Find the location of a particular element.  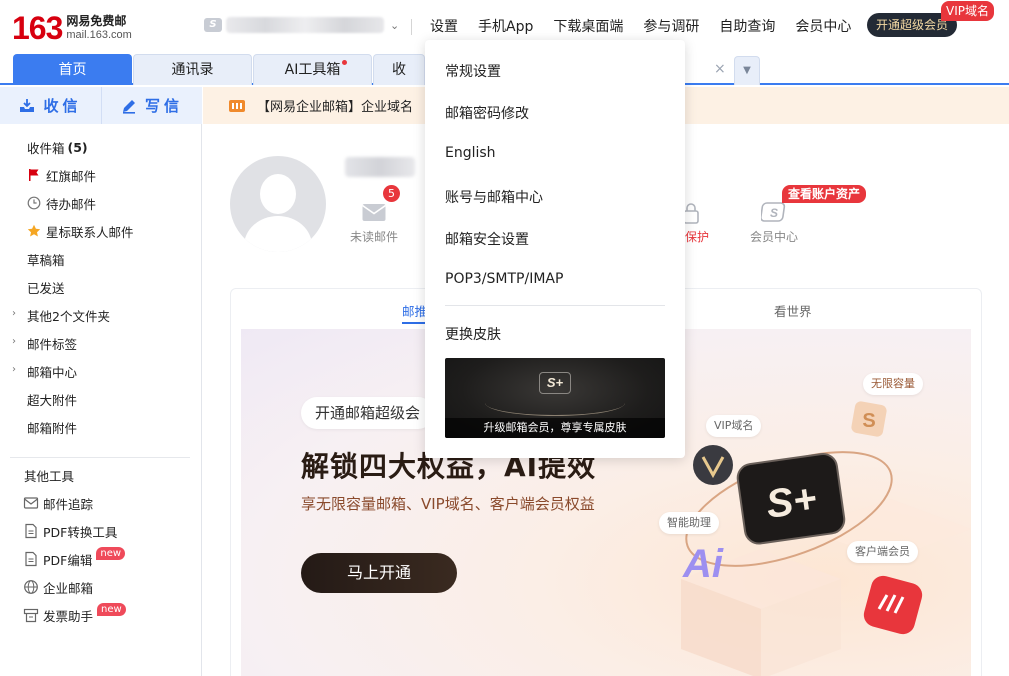

receive-button: 收信 is located at coordinates (50, 105).